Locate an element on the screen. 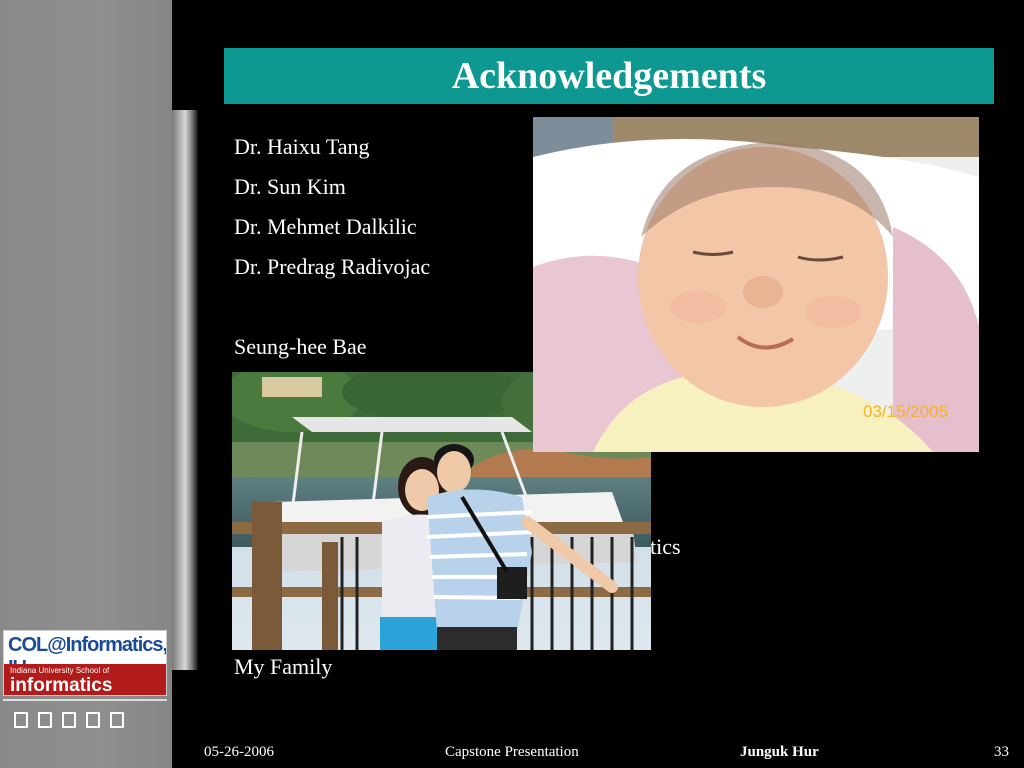  ack-line: Dr. Mehmet Dalkilic is located at coordinates (325, 226).